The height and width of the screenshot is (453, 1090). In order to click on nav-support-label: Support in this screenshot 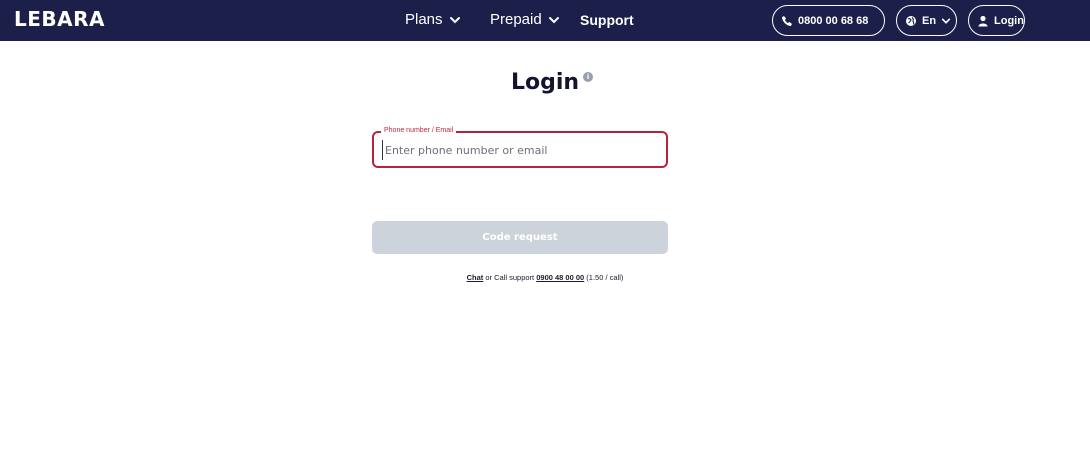, I will do `click(607, 20)`.